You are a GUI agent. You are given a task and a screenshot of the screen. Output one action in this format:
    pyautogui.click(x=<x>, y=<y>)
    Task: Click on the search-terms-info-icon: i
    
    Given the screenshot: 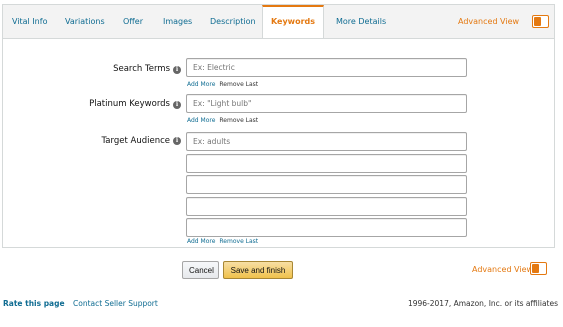 What is the action you would take?
    pyautogui.click(x=177, y=70)
    